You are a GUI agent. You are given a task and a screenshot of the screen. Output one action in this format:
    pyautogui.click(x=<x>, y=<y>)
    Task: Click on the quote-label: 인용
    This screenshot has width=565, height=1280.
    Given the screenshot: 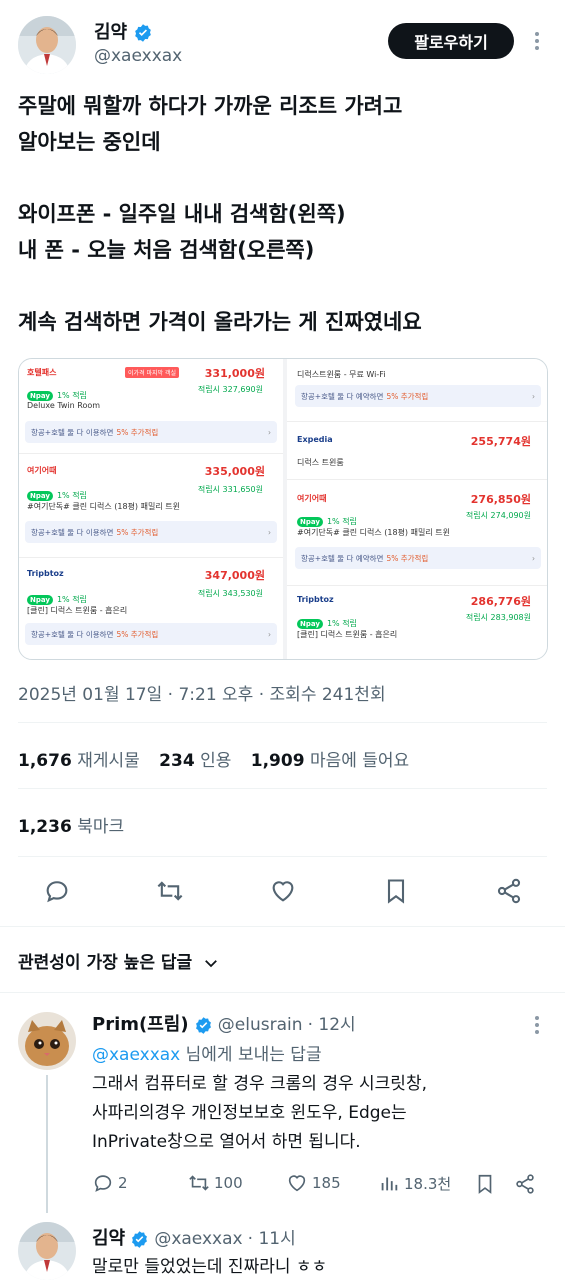 What is the action you would take?
    pyautogui.click(x=215, y=761)
    